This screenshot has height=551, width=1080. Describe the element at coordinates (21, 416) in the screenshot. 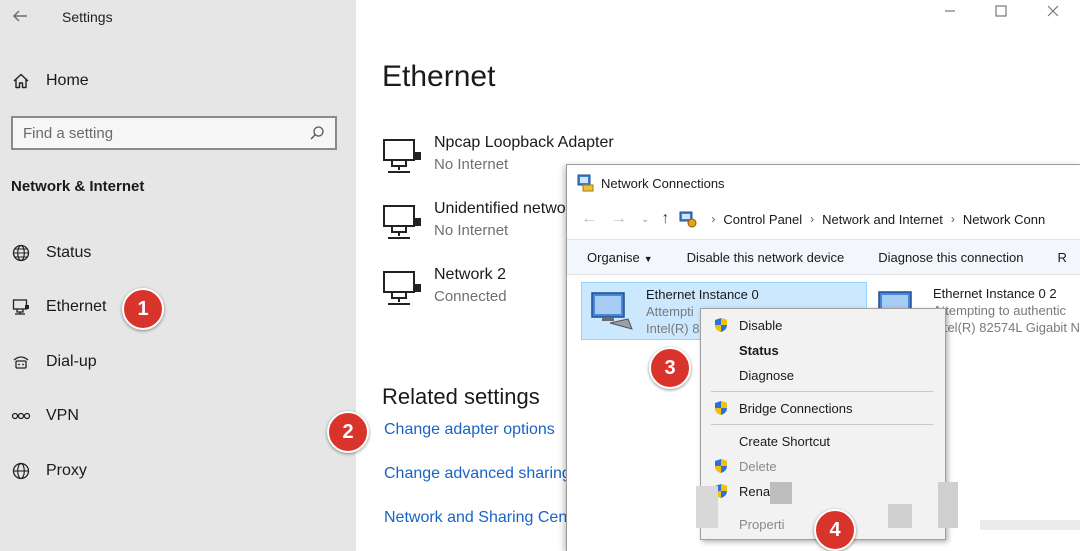

I see `vpn-icon` at that location.